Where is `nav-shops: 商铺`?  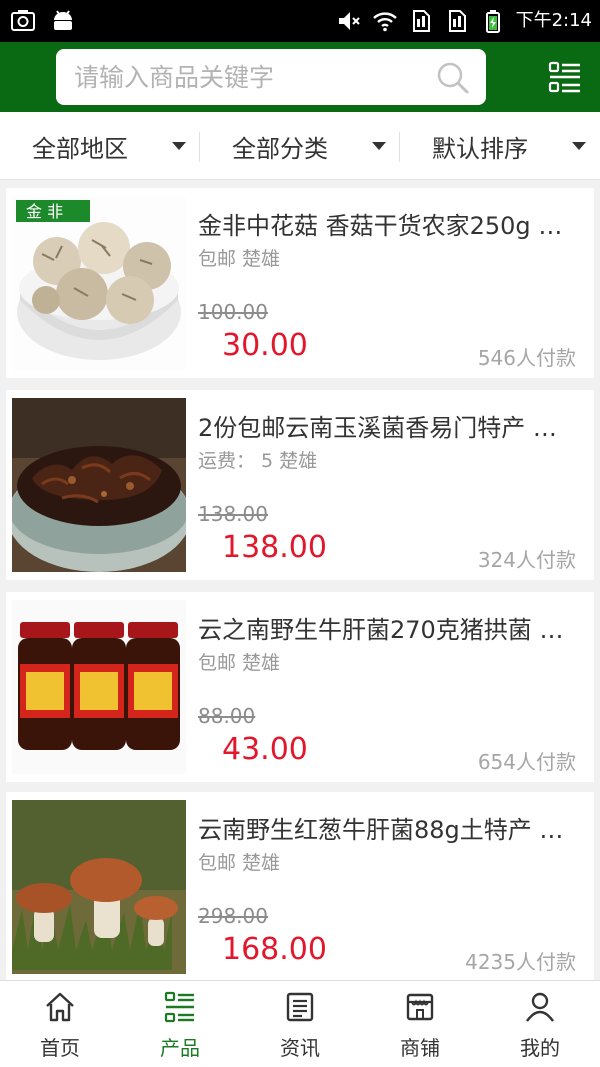 nav-shops: 商铺 is located at coordinates (420, 1024).